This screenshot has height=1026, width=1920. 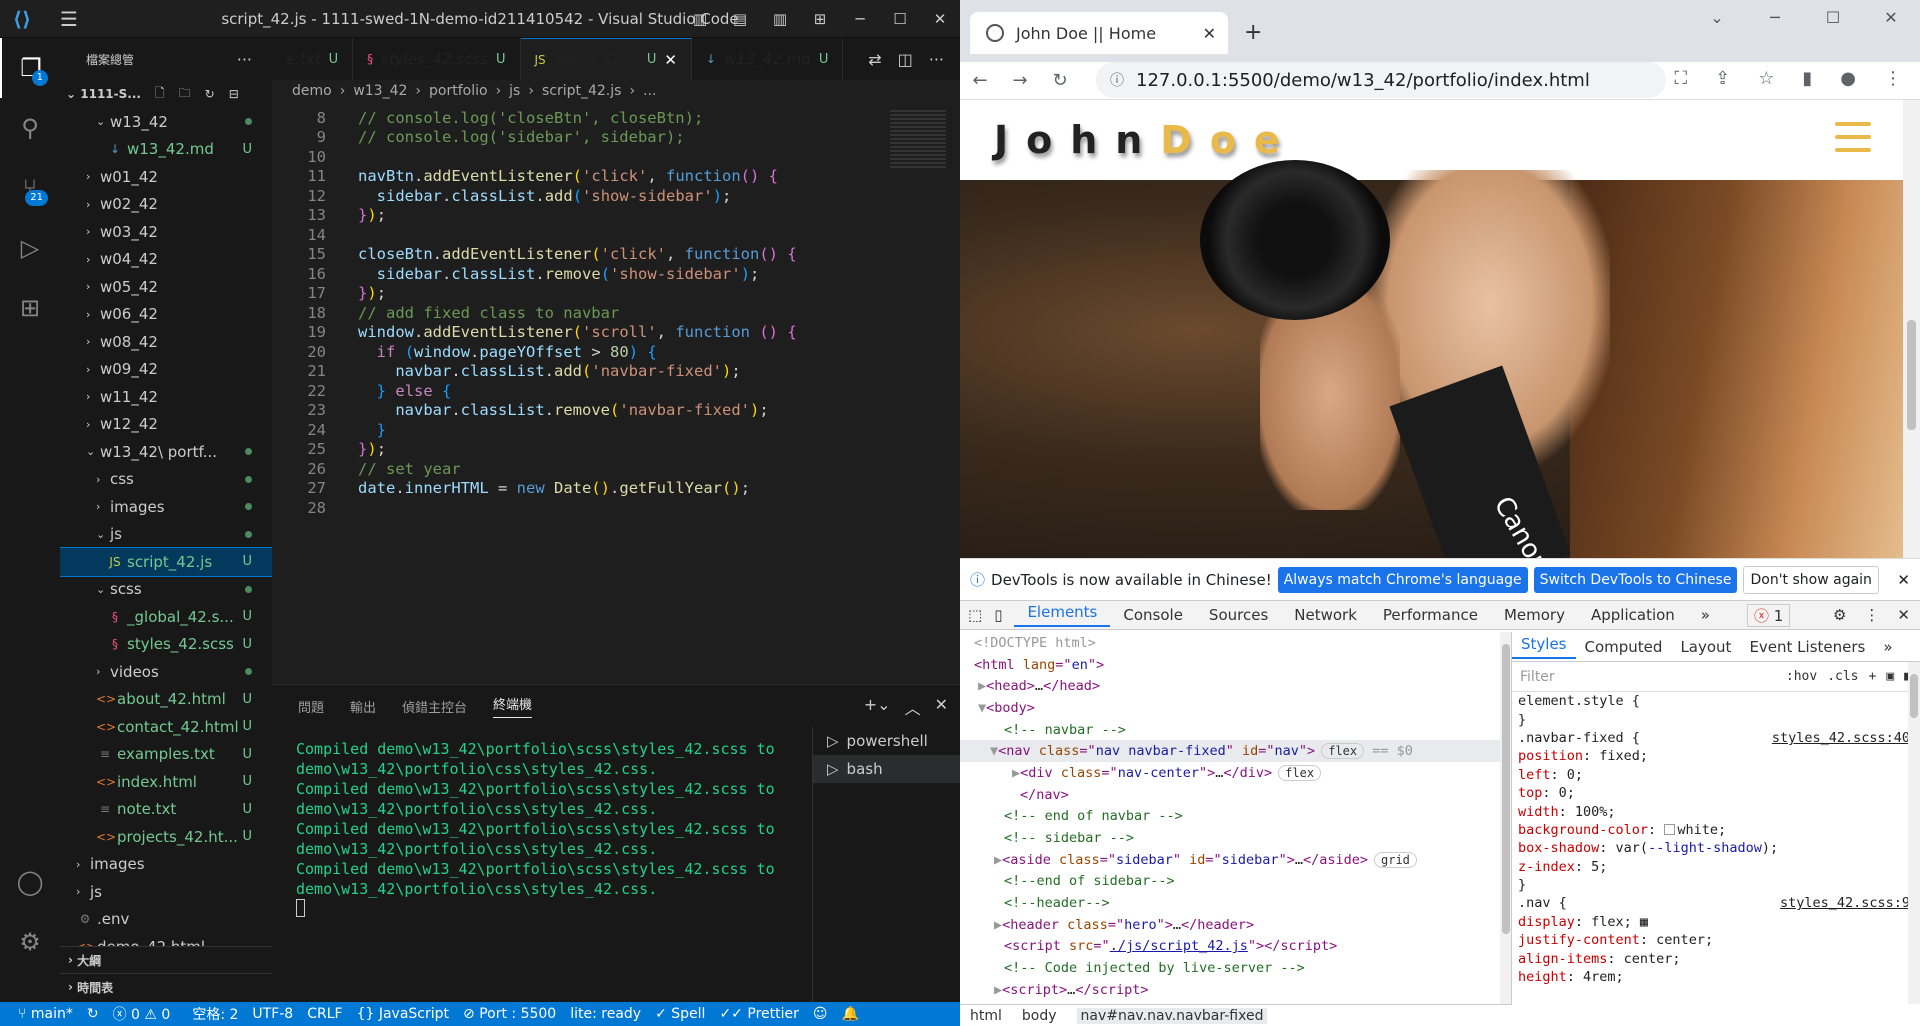 What do you see at coordinates (820, 1014) in the screenshot?
I see `feedback-icon: ☺` at bounding box center [820, 1014].